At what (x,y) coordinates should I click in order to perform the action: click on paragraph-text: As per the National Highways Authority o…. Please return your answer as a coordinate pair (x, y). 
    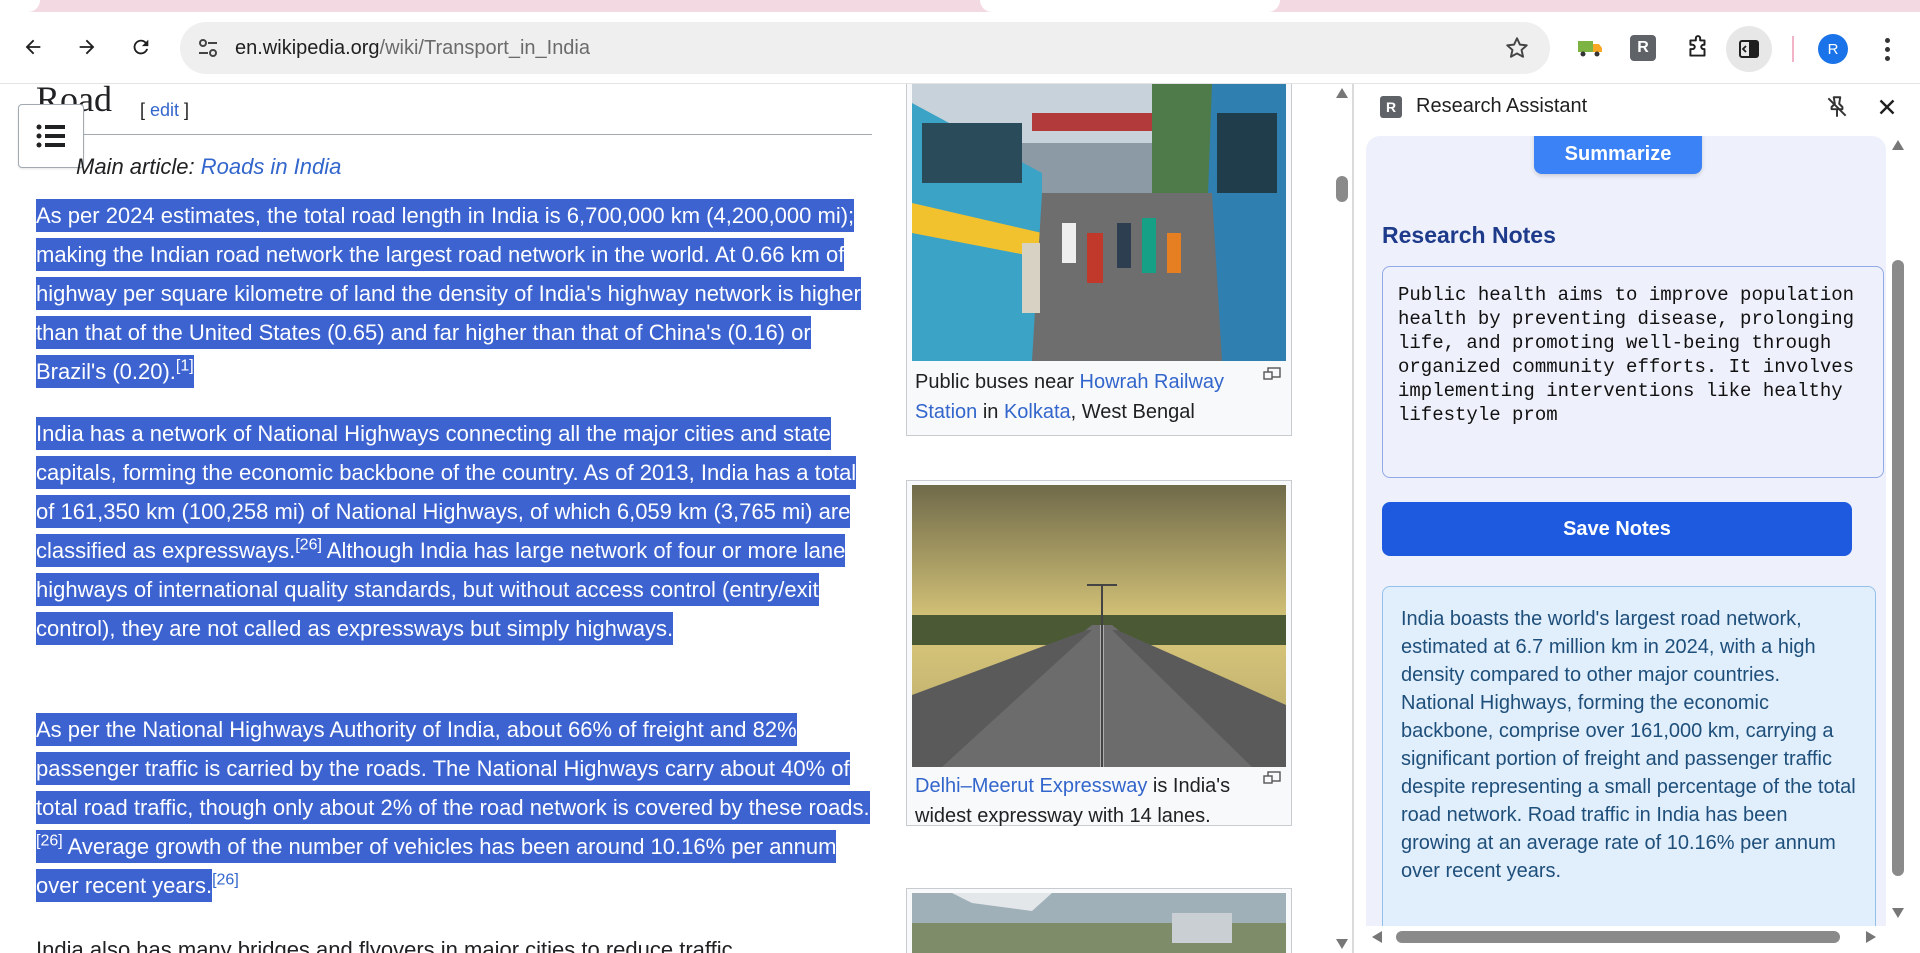
    Looking at the image, I should click on (453, 768).